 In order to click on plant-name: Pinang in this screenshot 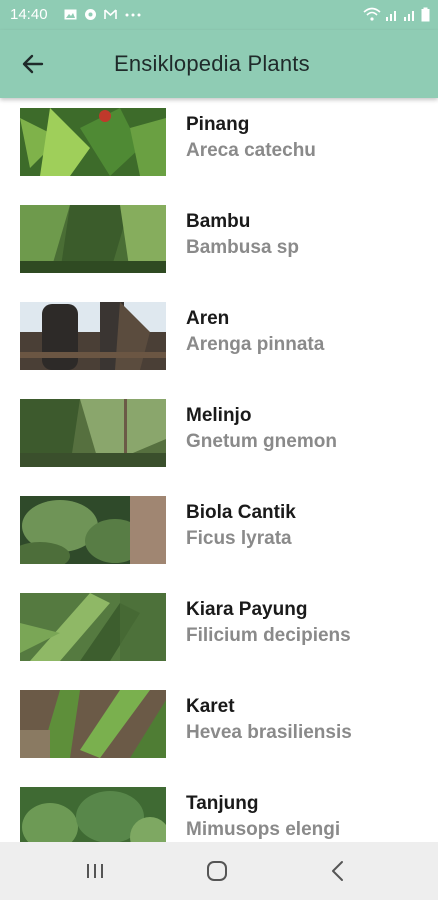, I will do `click(218, 124)`.